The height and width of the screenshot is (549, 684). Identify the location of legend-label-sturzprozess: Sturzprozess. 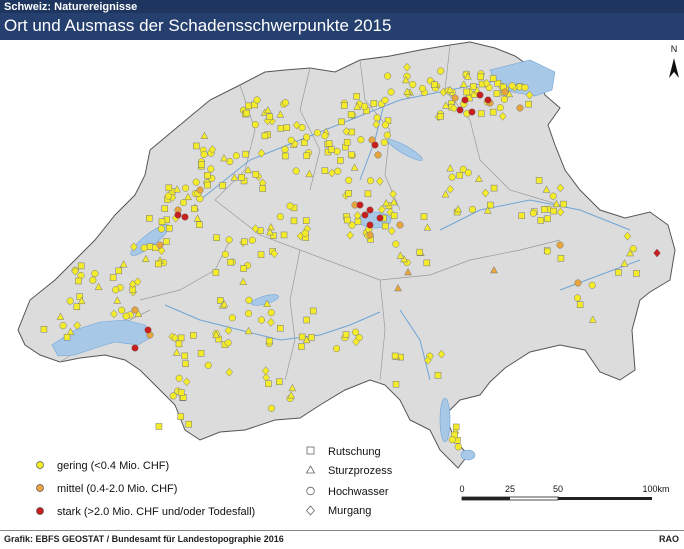
(360, 471).